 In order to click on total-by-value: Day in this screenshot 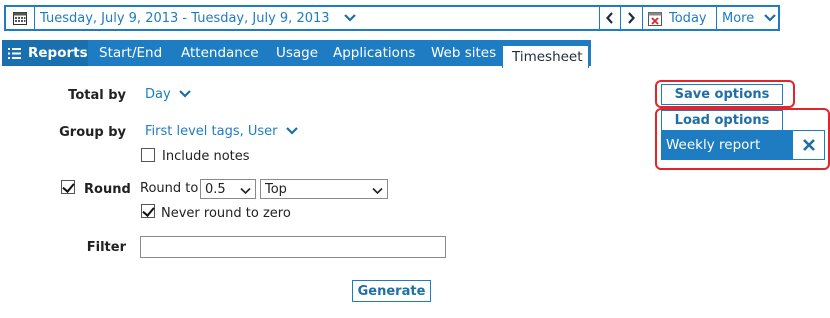, I will do `click(158, 94)`.